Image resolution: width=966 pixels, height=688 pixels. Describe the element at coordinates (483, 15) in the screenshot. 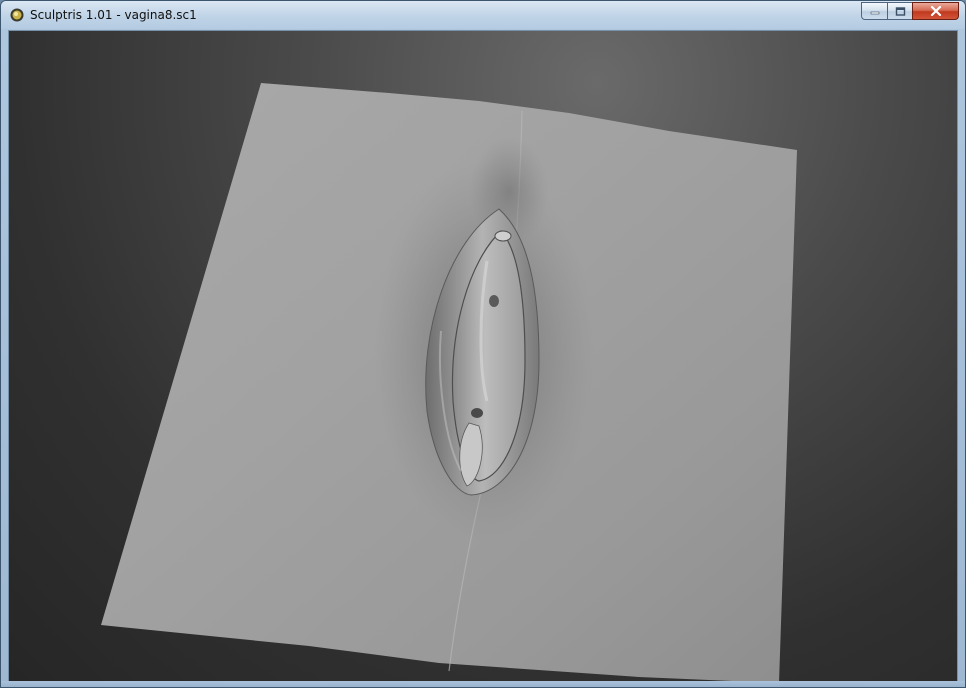

I see `title-bar: Sculptris 1.01 - vagina8.sc1` at that location.